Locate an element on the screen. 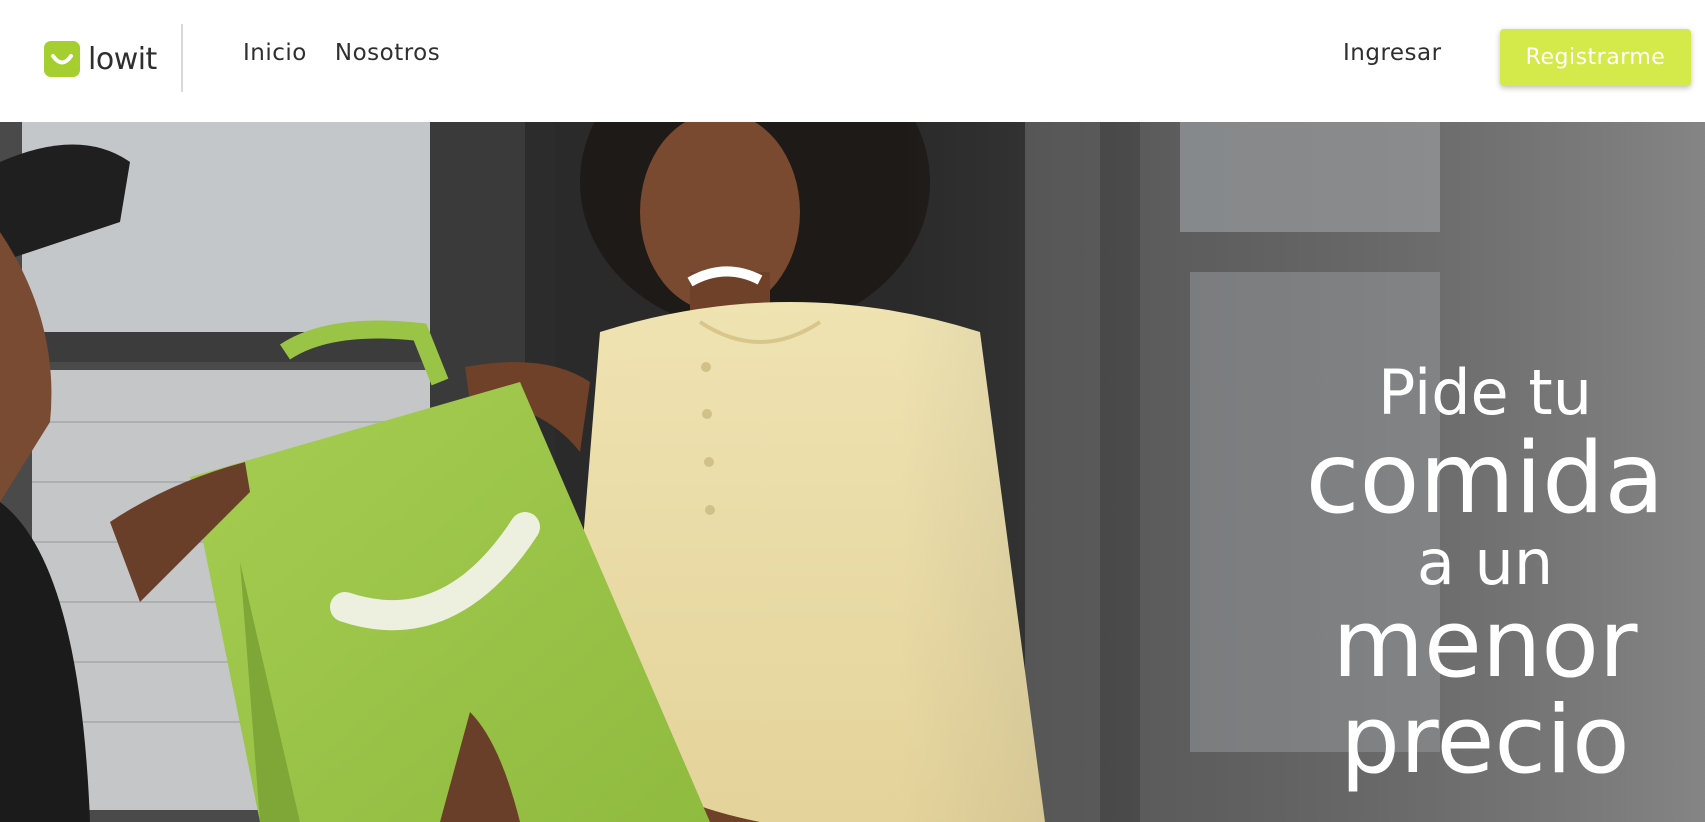 Image resolution: width=1705 pixels, height=822 pixels. headline-line-1: Pide tu is located at coordinates (1485, 392).